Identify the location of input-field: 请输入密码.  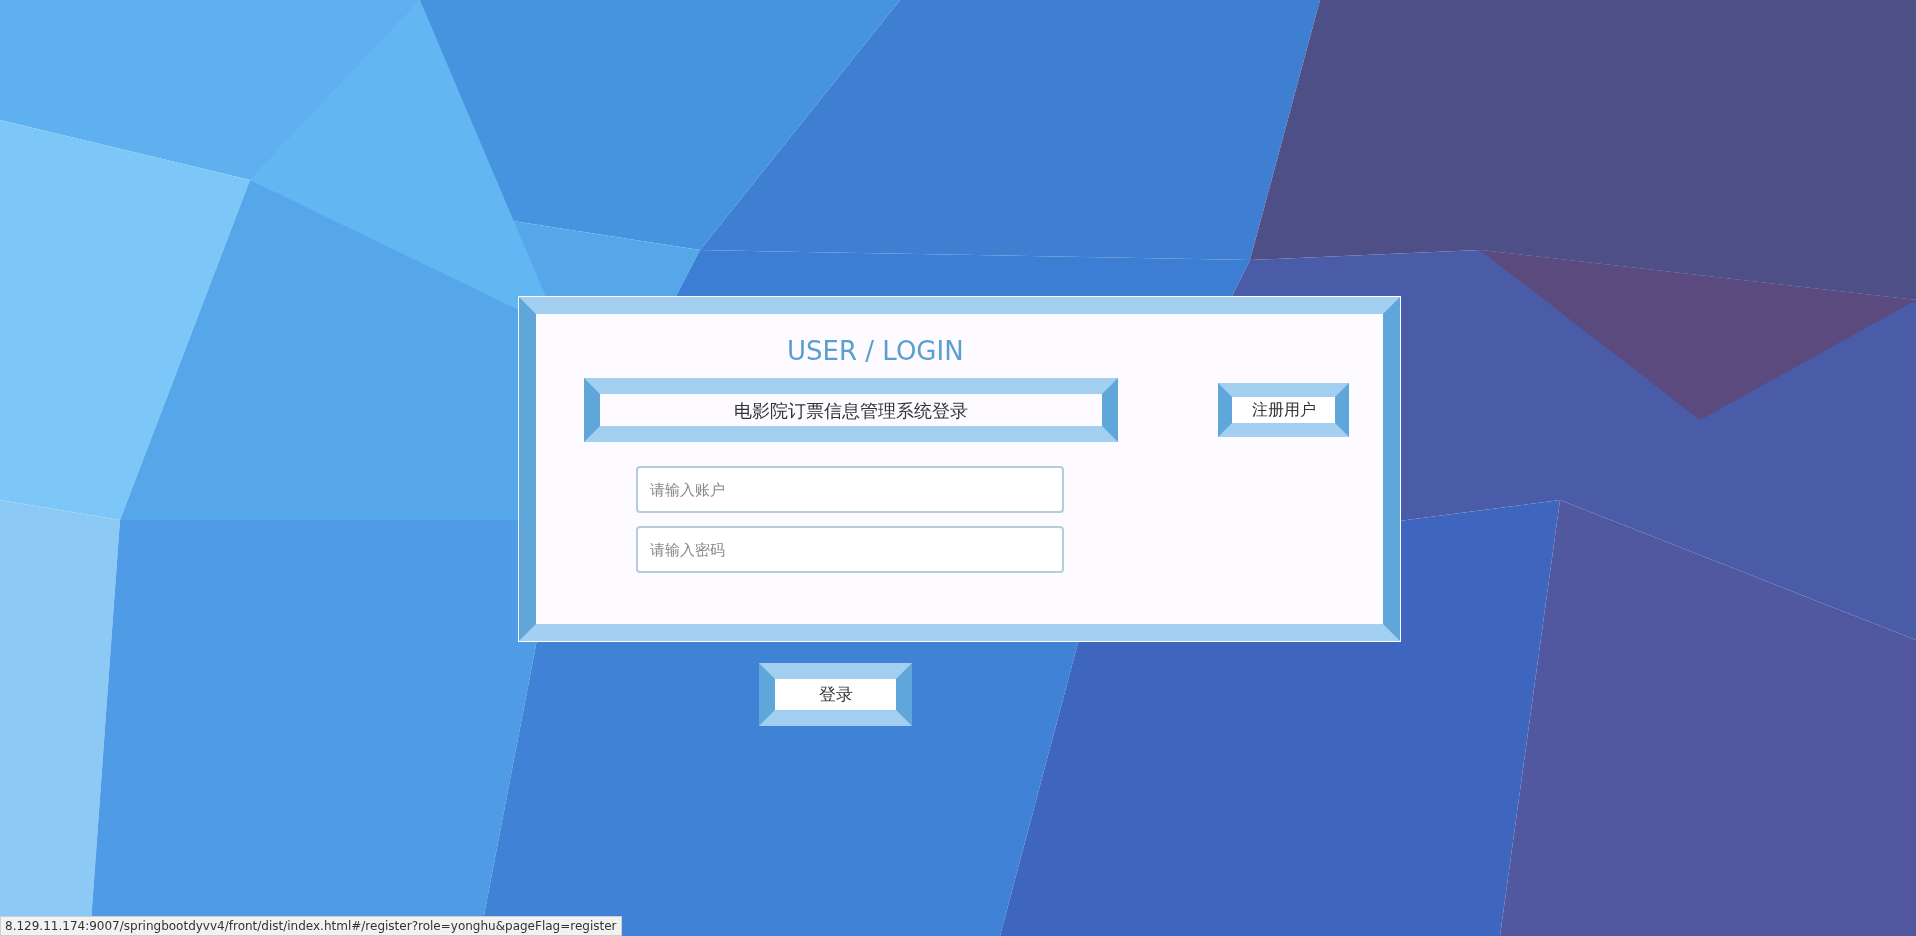
(850, 549).